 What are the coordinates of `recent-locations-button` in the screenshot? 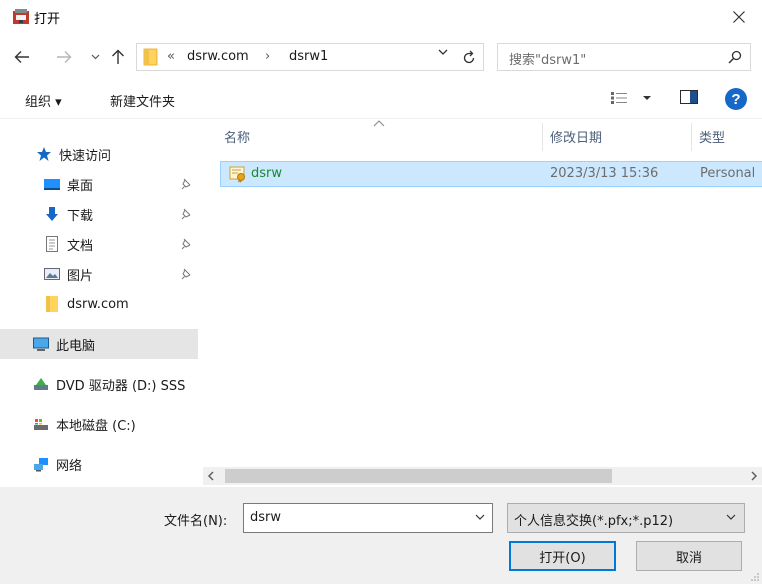 It's located at (95, 57).